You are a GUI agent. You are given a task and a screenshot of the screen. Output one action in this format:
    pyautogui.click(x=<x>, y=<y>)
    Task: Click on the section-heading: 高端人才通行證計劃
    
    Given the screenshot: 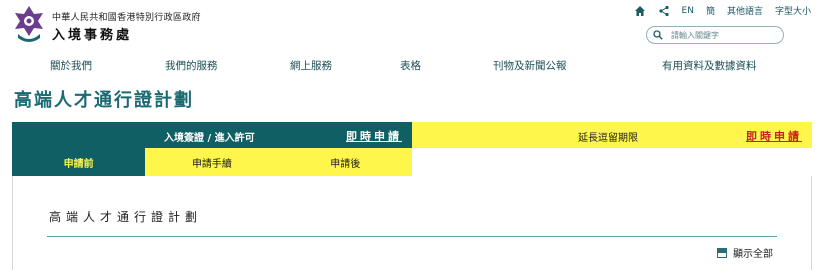 What is the action you would take?
    pyautogui.click(x=126, y=217)
    